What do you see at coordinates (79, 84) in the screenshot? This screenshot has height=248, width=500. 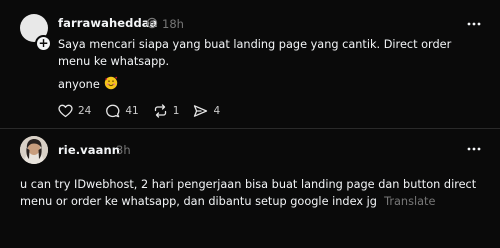 I see `post-text-anyone: anyone` at bounding box center [79, 84].